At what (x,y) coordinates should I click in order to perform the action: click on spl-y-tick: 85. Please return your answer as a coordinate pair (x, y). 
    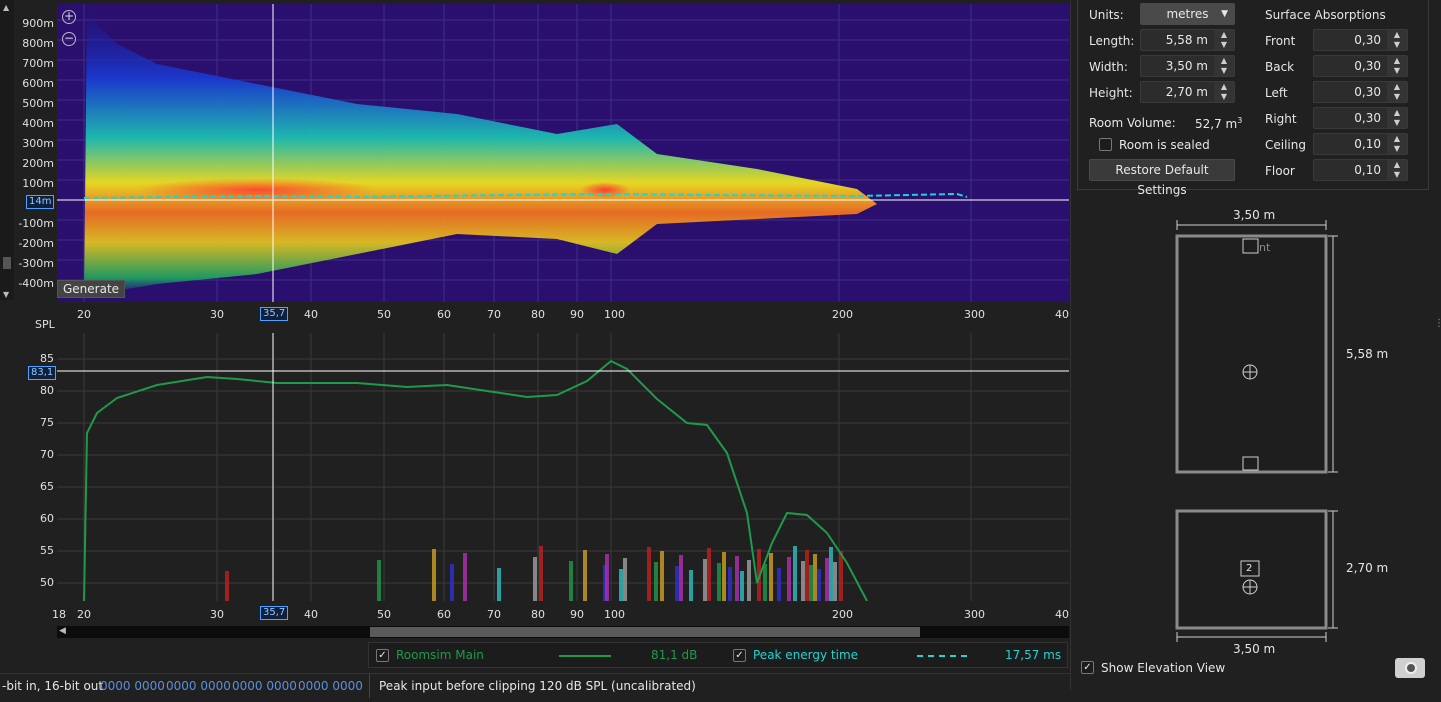
    Looking at the image, I should click on (47, 358).